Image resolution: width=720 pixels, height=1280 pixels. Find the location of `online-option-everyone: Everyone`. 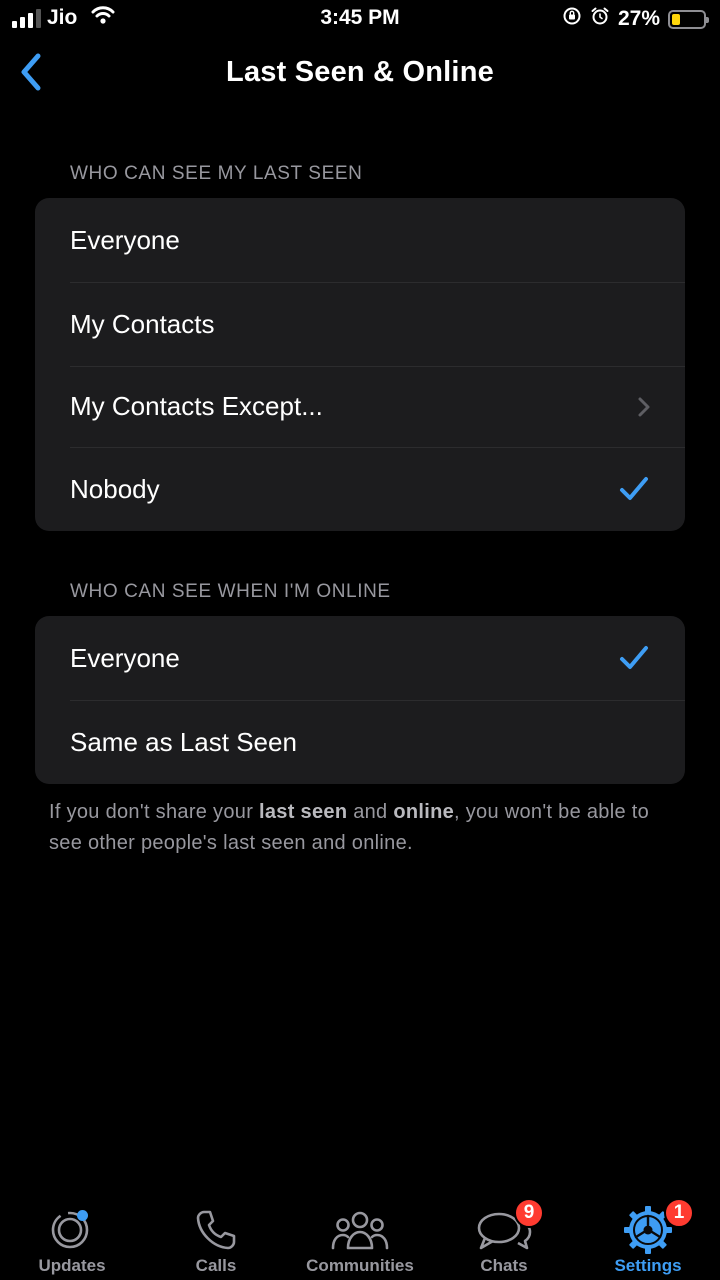

online-option-everyone: Everyone is located at coordinates (360, 658).